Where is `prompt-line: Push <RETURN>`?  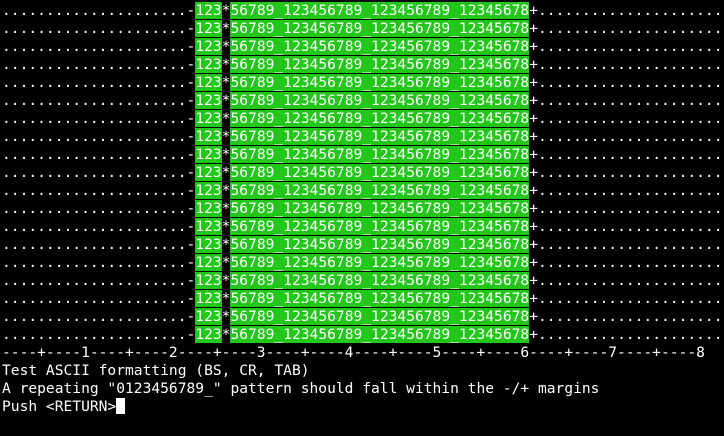 prompt-line: Push <RETURN> is located at coordinates (363, 407).